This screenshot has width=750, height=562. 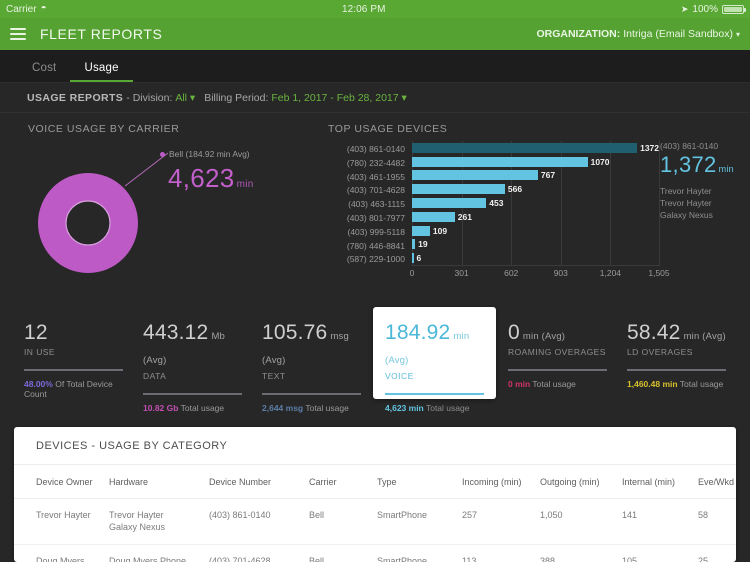 I want to click on bar-value: 6, so click(x=419, y=258).